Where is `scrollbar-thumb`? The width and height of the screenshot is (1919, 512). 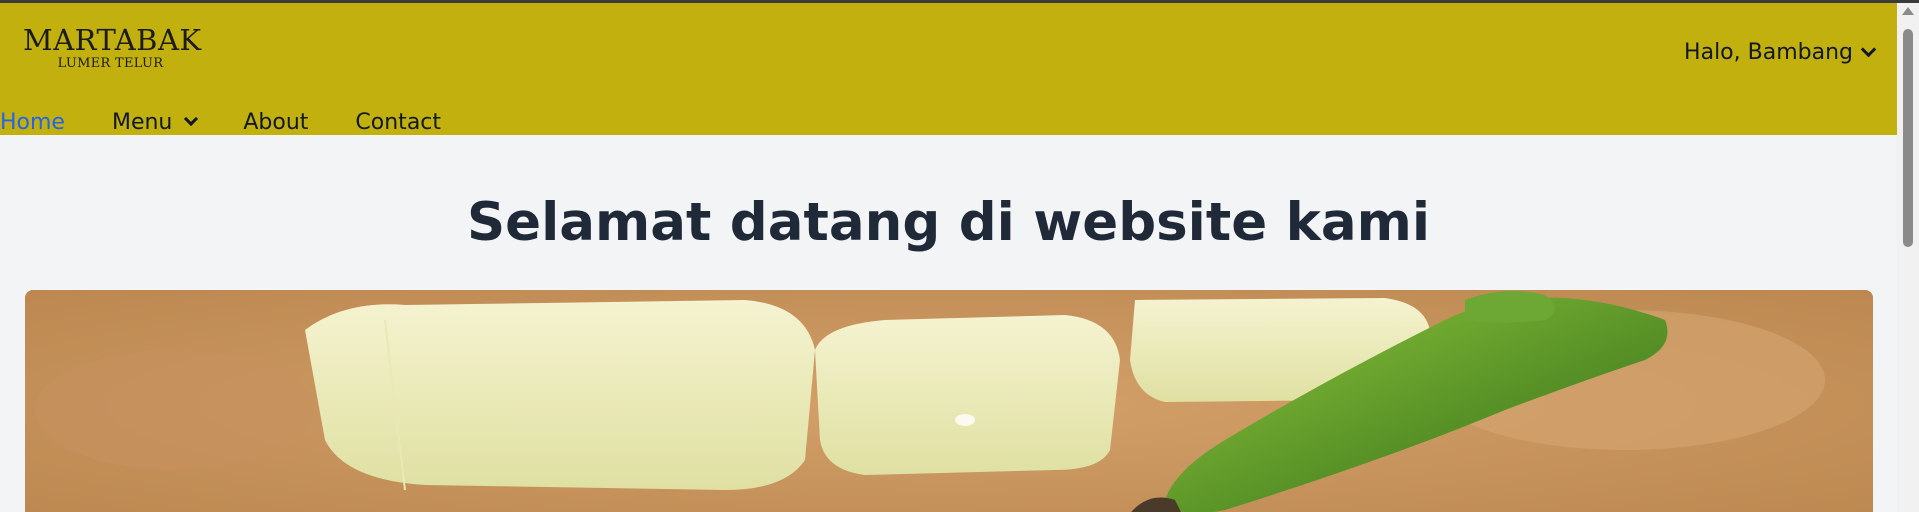
scrollbar-thumb is located at coordinates (1908, 138).